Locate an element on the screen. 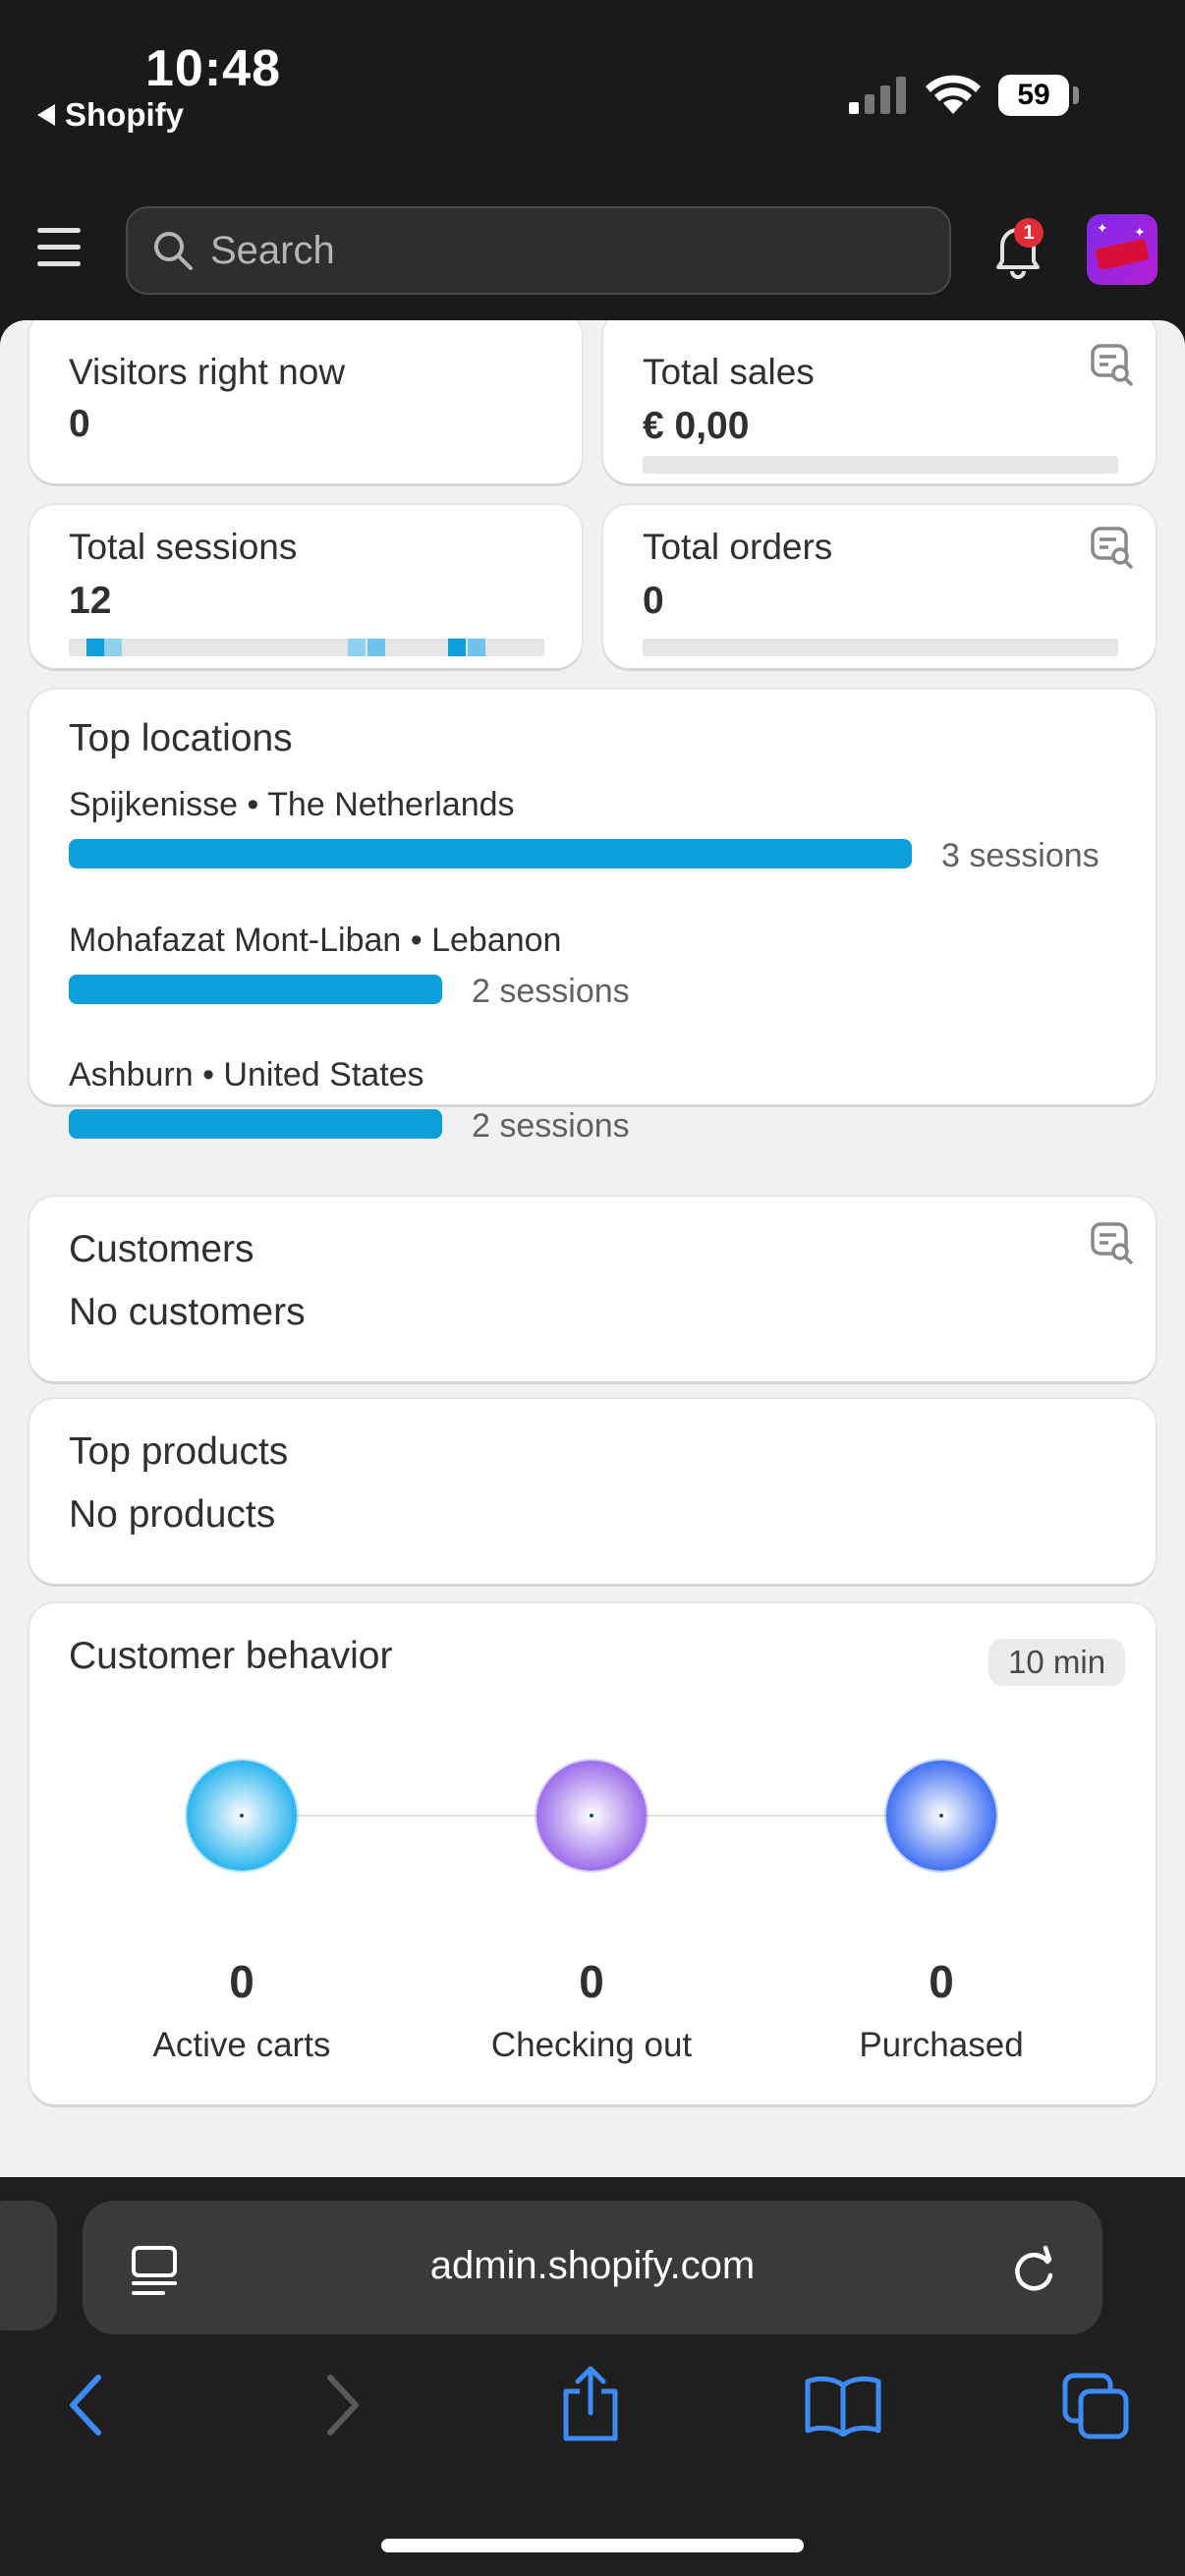 The image size is (1185, 2576). active-carts-label: Active carts is located at coordinates (242, 2045).